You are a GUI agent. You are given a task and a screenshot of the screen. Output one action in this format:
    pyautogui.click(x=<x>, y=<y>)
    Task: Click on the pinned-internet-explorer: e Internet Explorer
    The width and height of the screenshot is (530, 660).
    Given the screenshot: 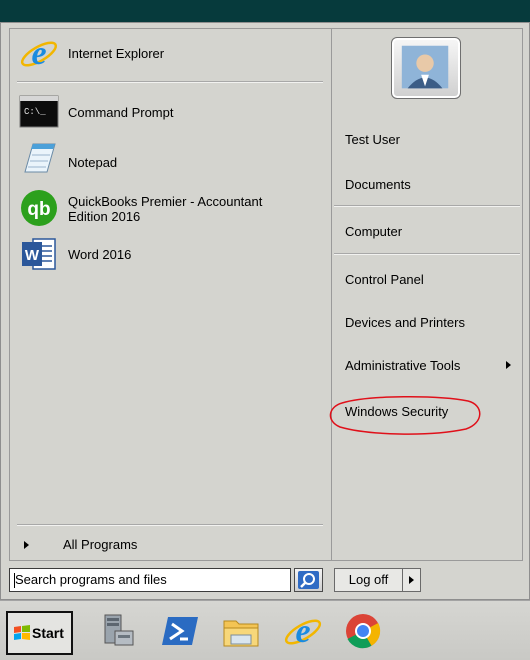 What is the action you would take?
    pyautogui.click(x=170, y=53)
    